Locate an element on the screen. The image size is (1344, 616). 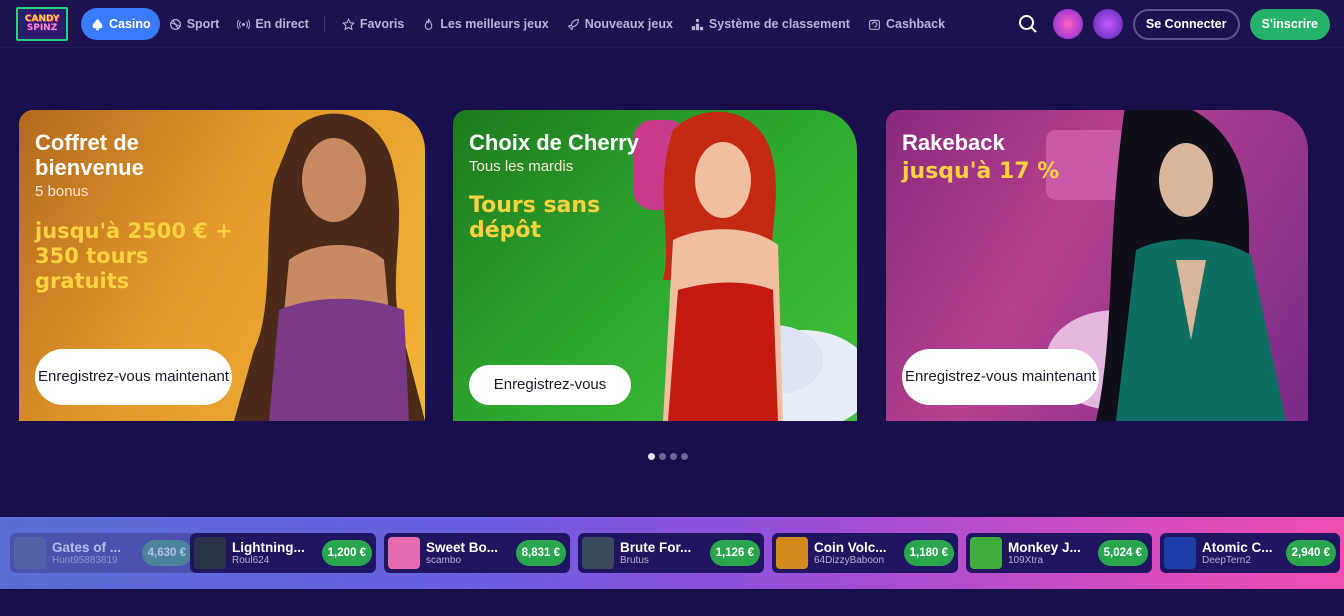
signup-button: S'inscrire is located at coordinates (1289, 24).